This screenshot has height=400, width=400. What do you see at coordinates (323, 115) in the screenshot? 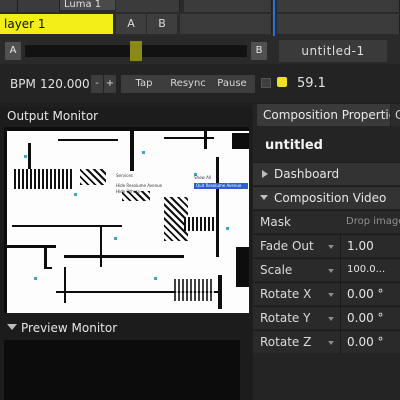
I see `tab-composition-properties: Composition Properties` at bounding box center [323, 115].